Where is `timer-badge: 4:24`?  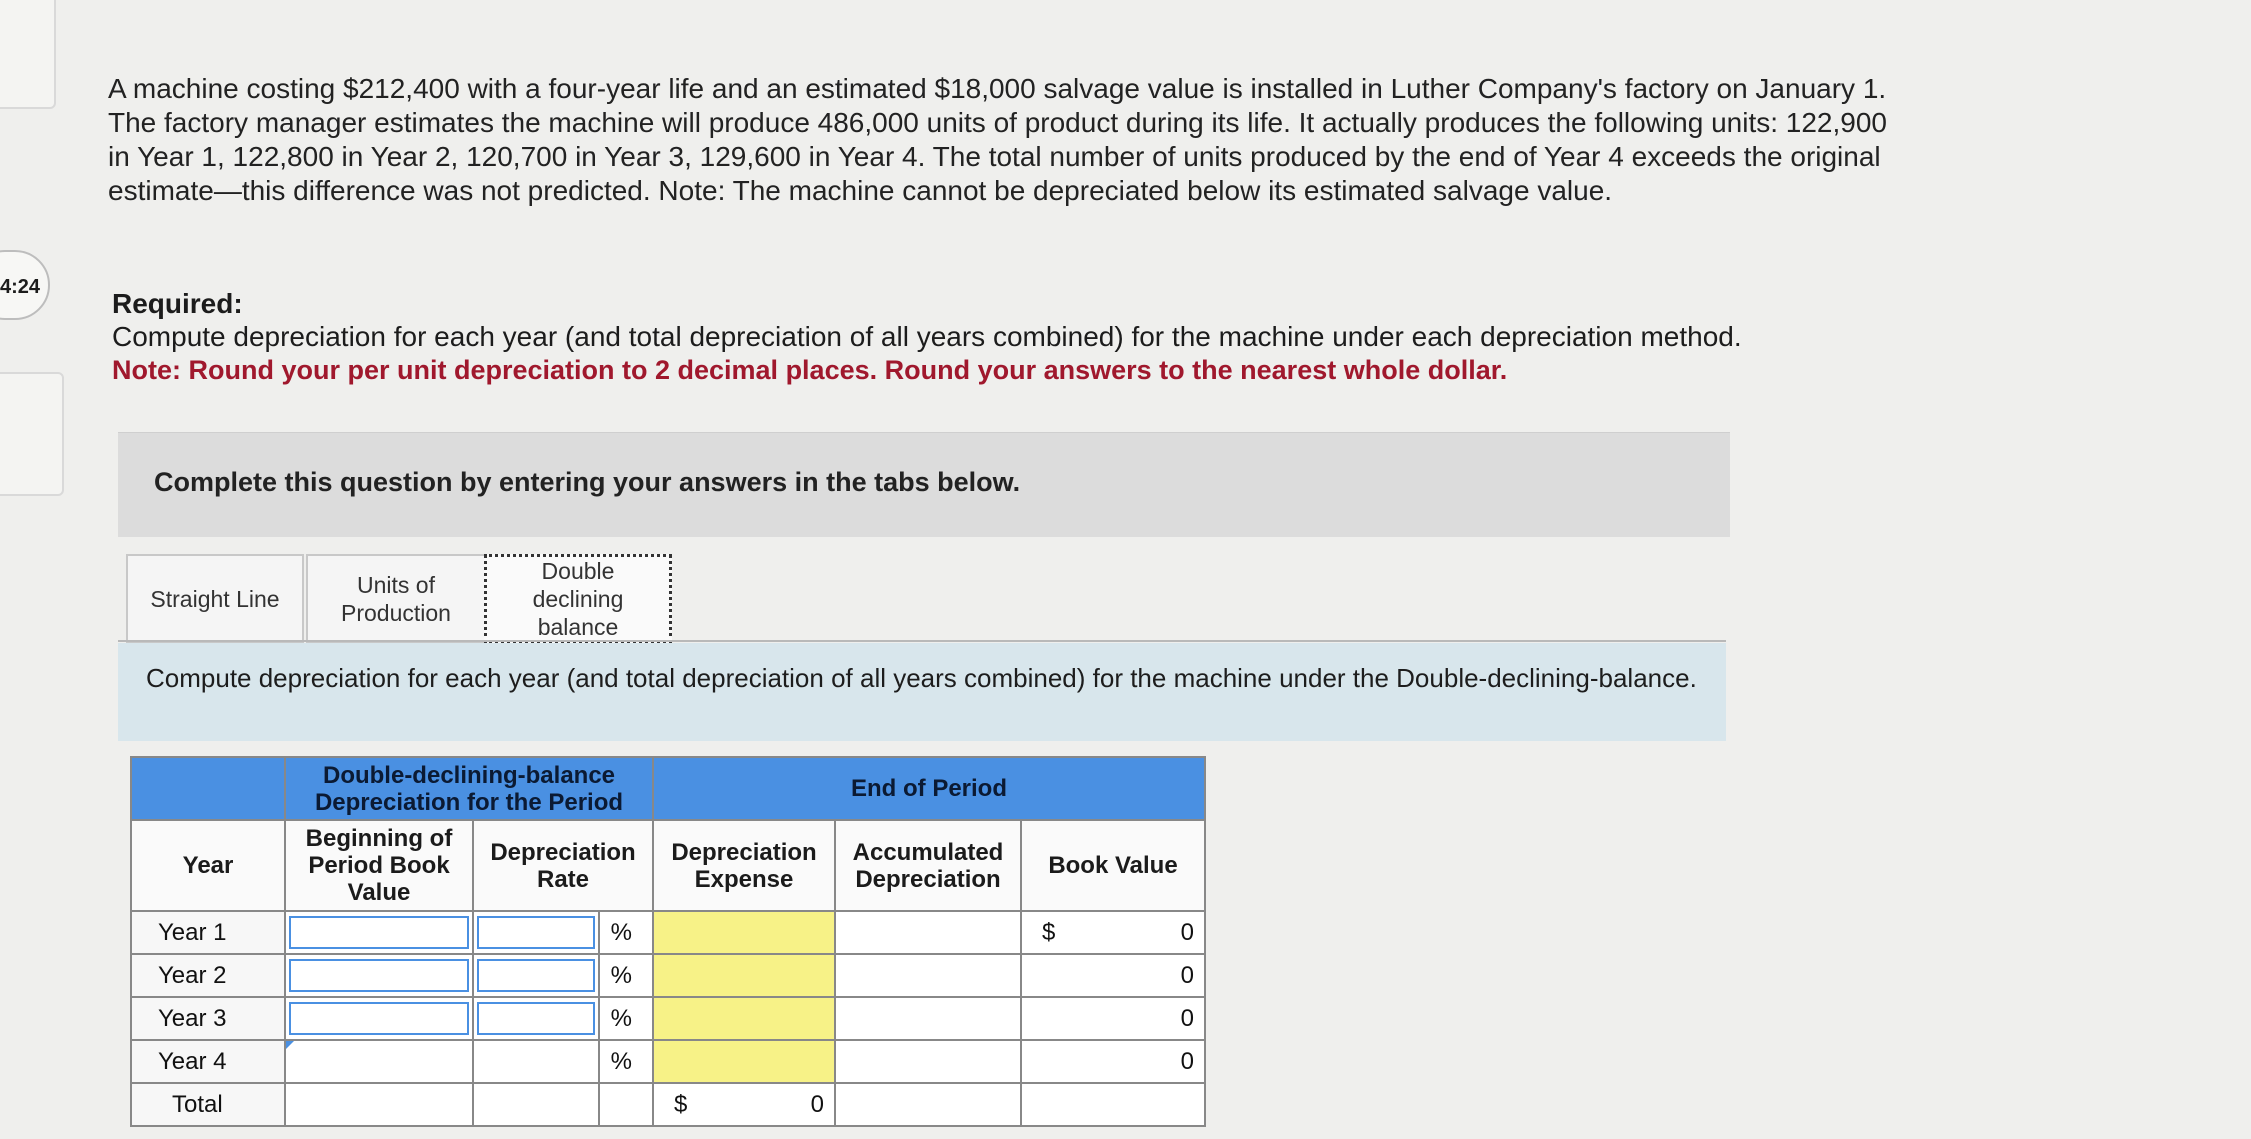
timer-badge: 4:24 is located at coordinates (25, 285).